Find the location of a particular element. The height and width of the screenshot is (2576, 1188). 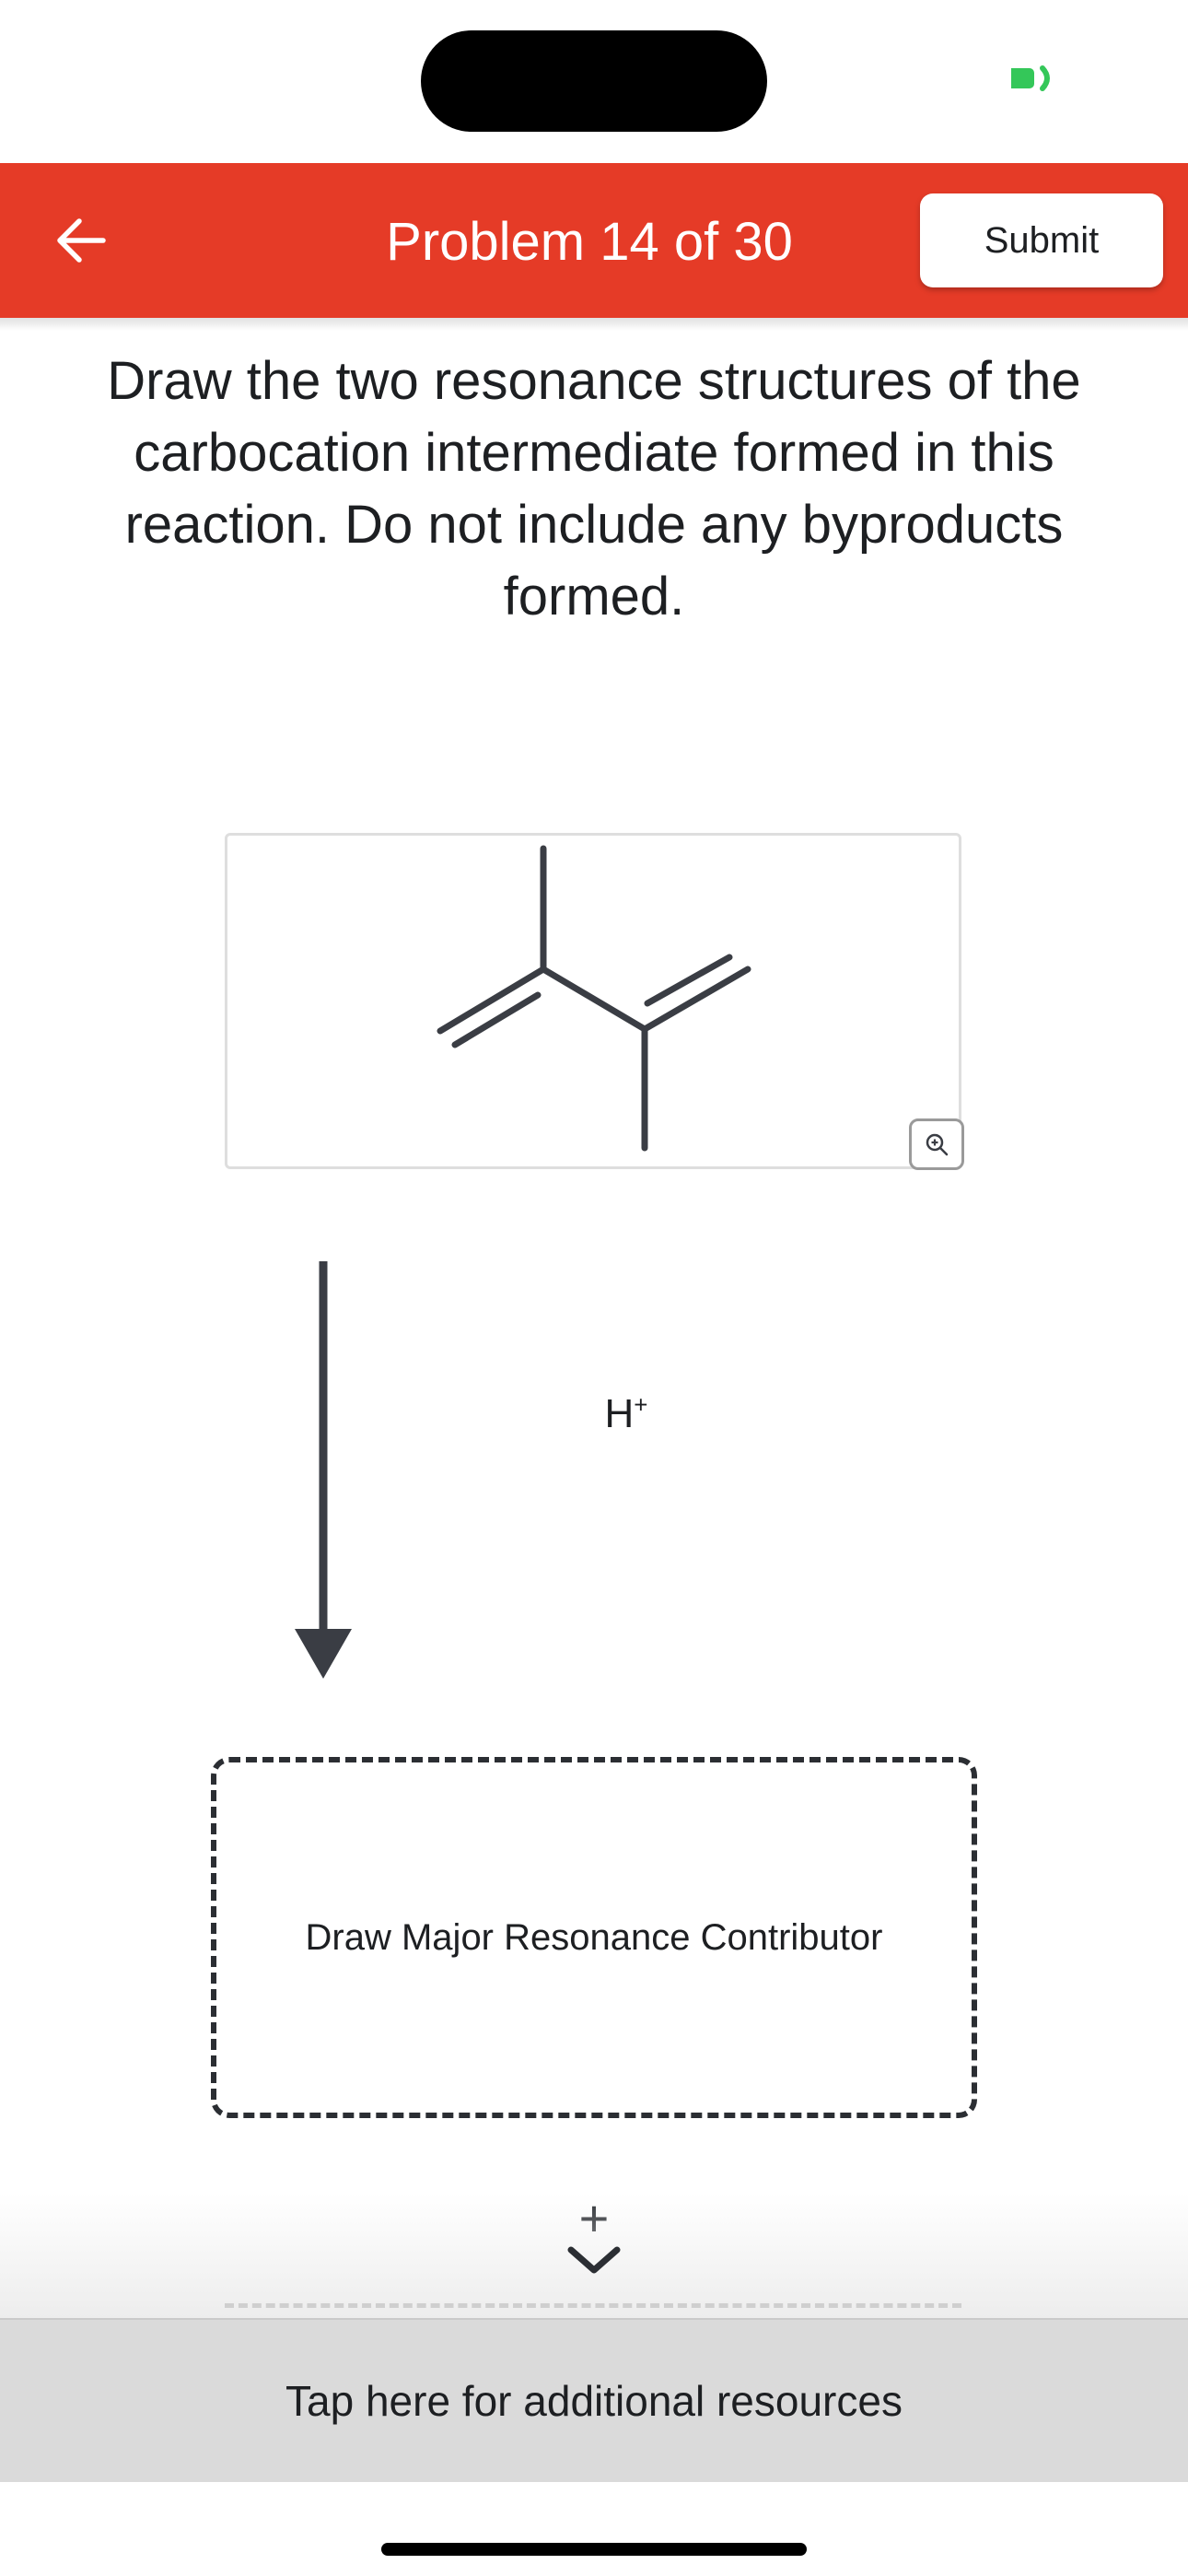

dynamic-island is located at coordinates (594, 81).